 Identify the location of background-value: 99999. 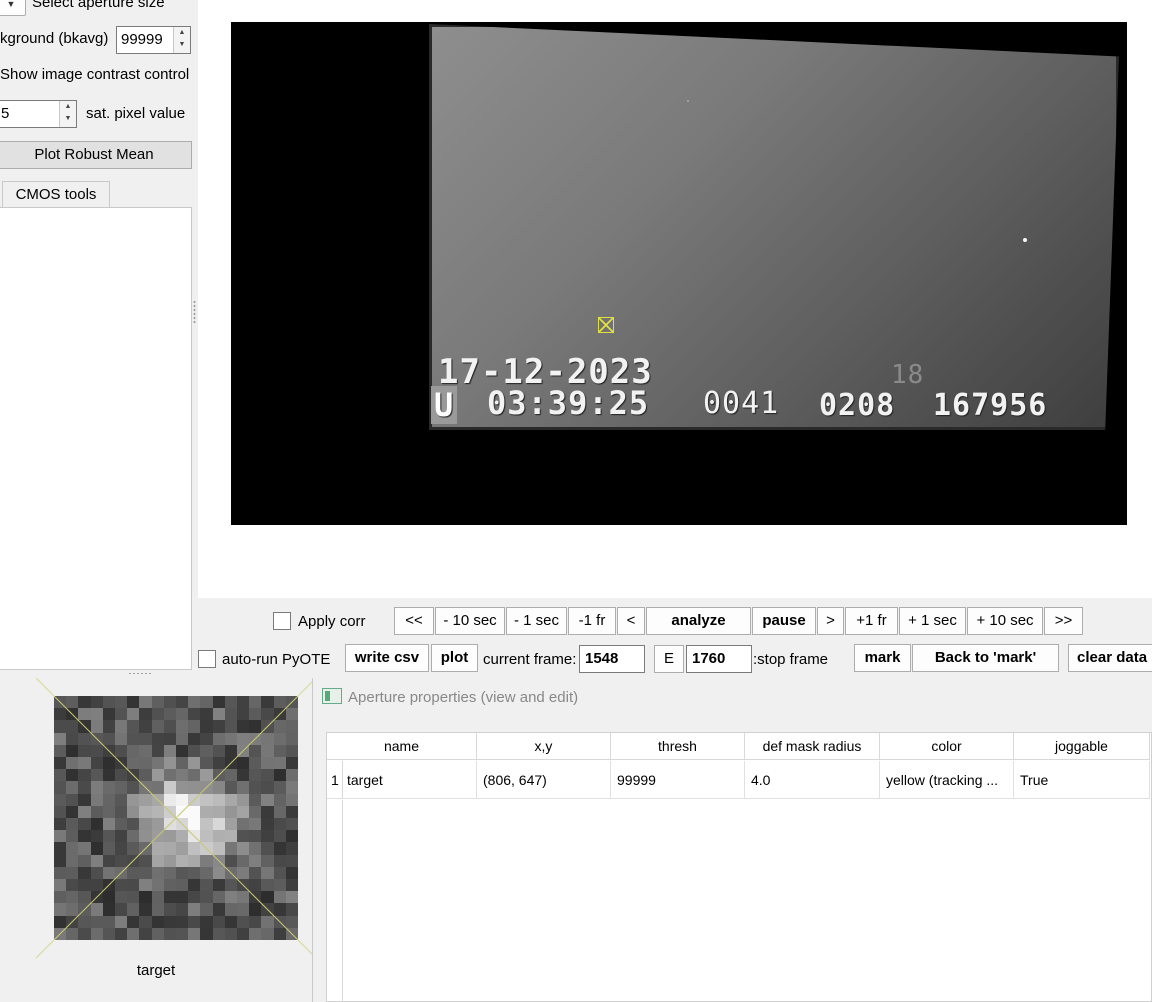
(142, 39).